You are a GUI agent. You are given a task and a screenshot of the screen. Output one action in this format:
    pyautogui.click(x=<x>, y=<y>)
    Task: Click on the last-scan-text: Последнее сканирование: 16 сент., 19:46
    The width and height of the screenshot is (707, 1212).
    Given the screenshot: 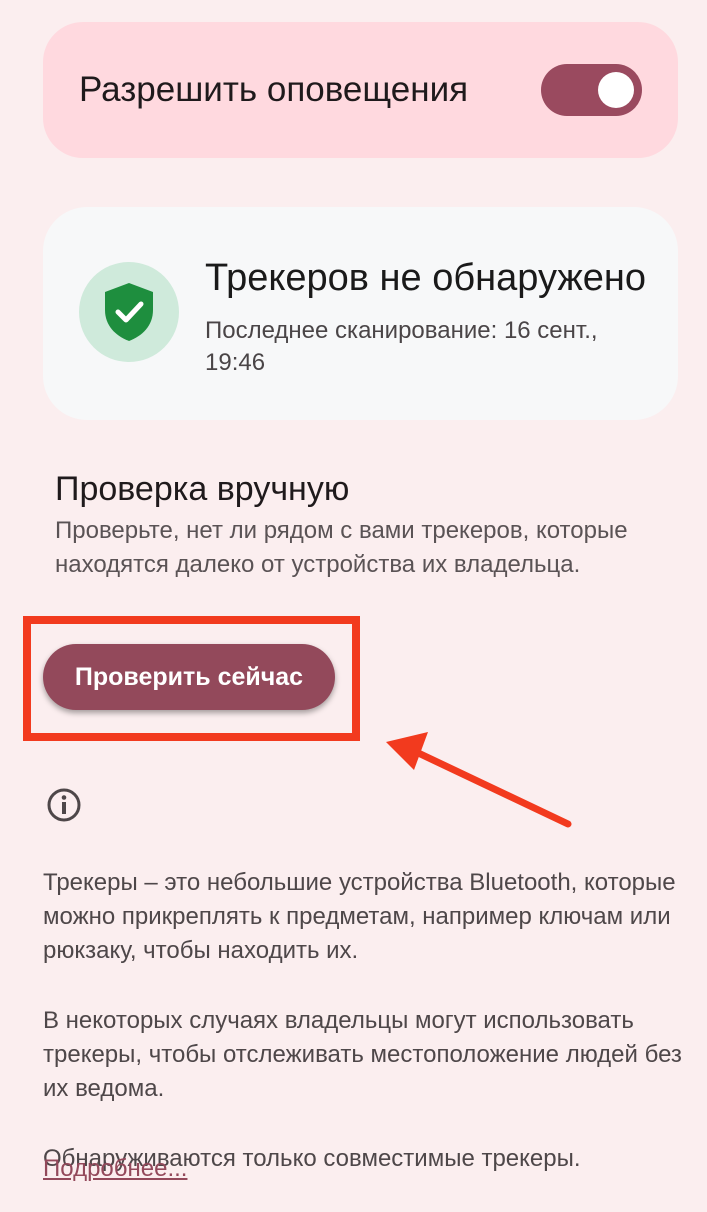 What is the action you would take?
    pyautogui.click(x=401, y=346)
    